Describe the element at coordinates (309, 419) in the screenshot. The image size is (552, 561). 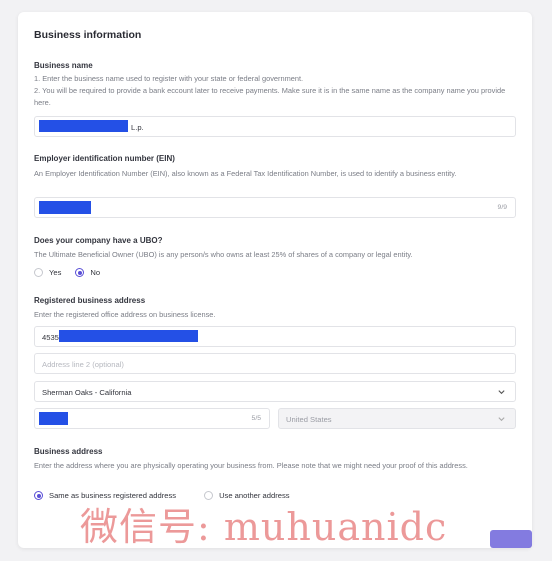
I see `country-value: United States` at that location.